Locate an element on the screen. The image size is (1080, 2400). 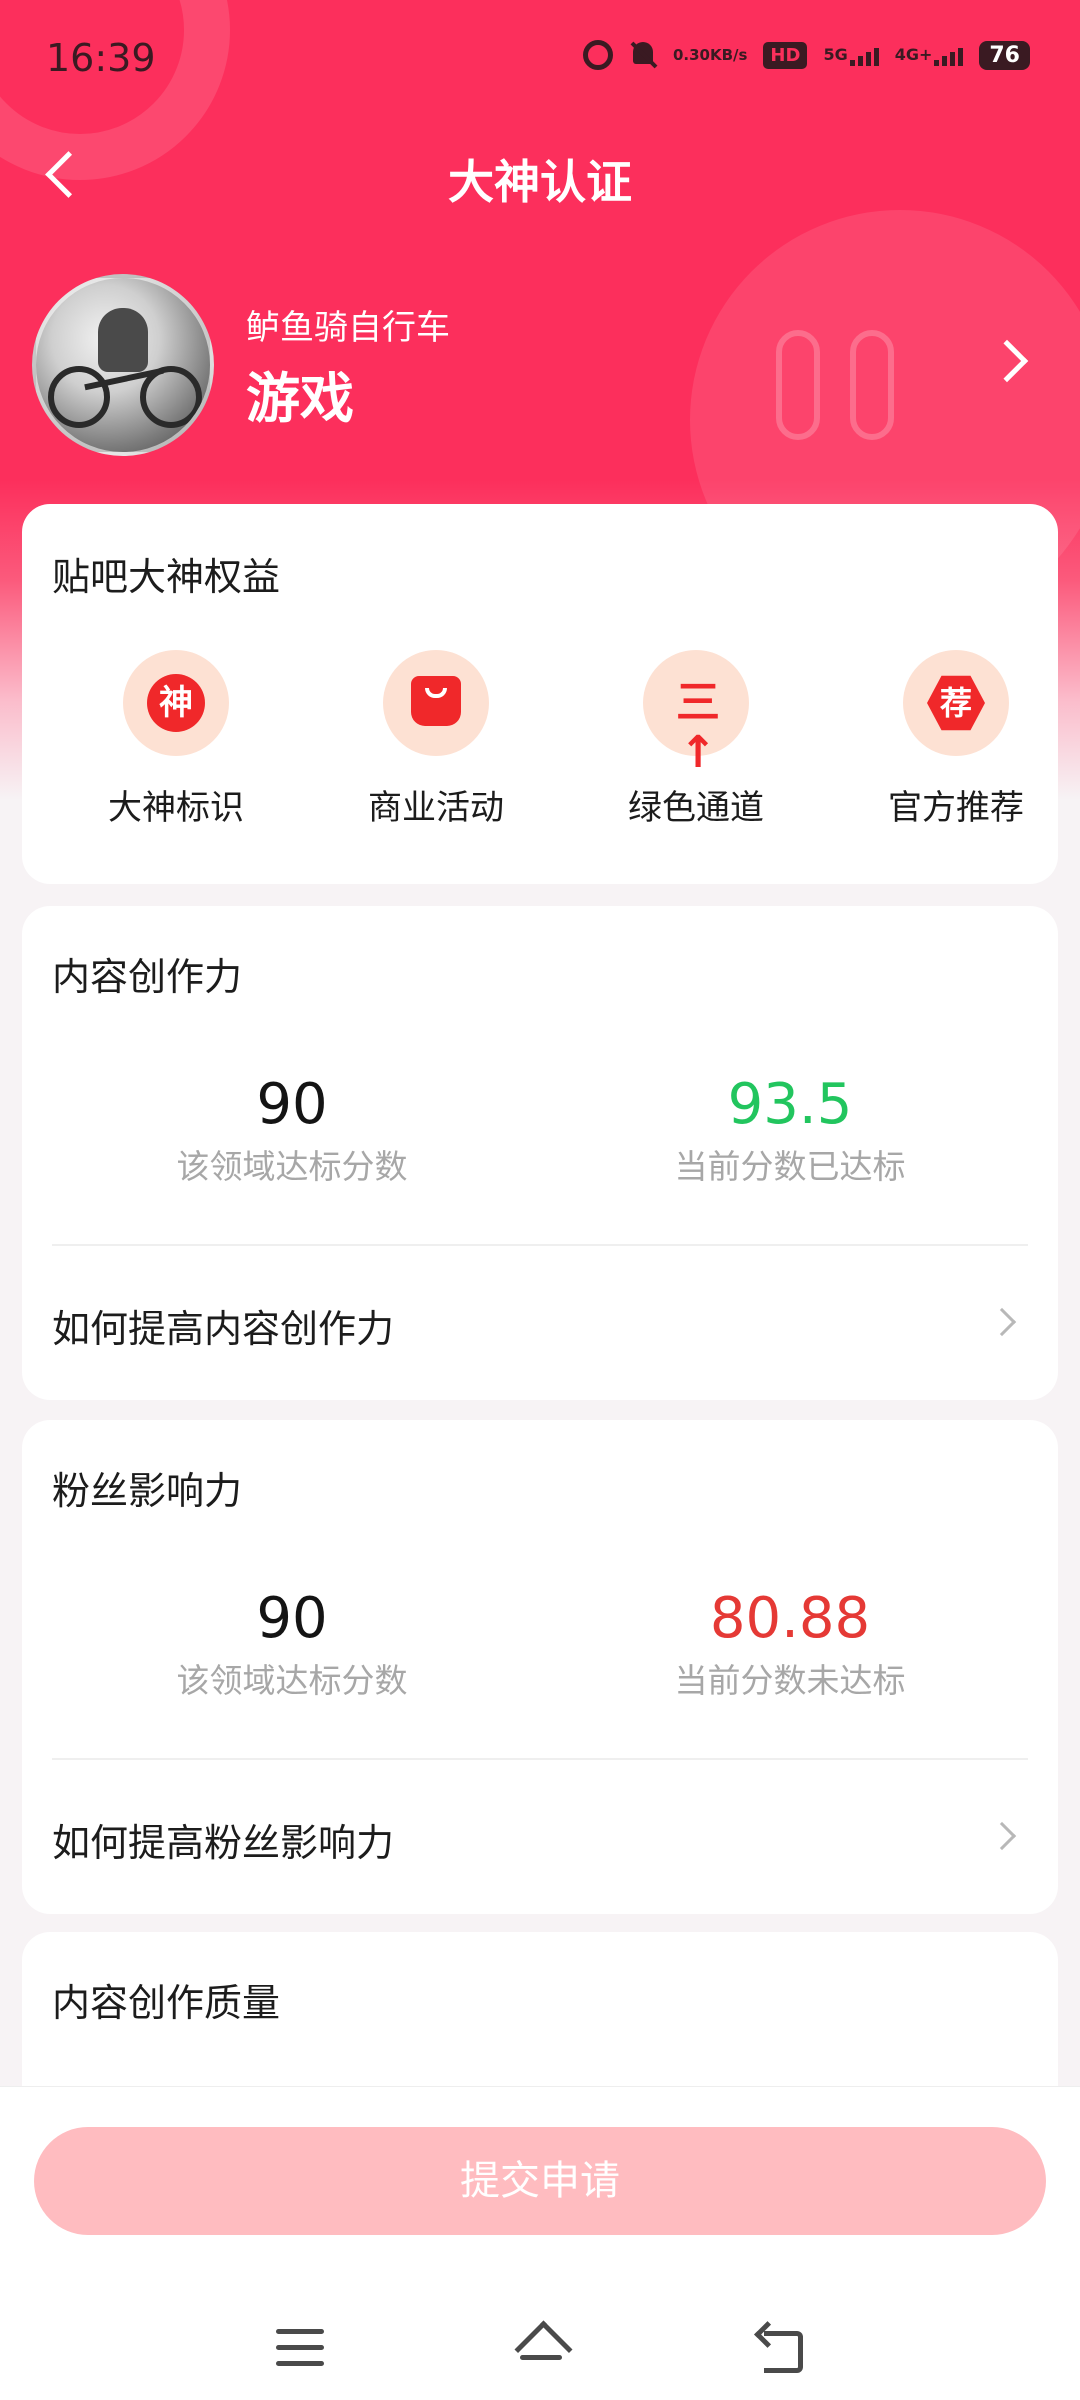
net-speed: 0.30 KB/s is located at coordinates (710, 55).